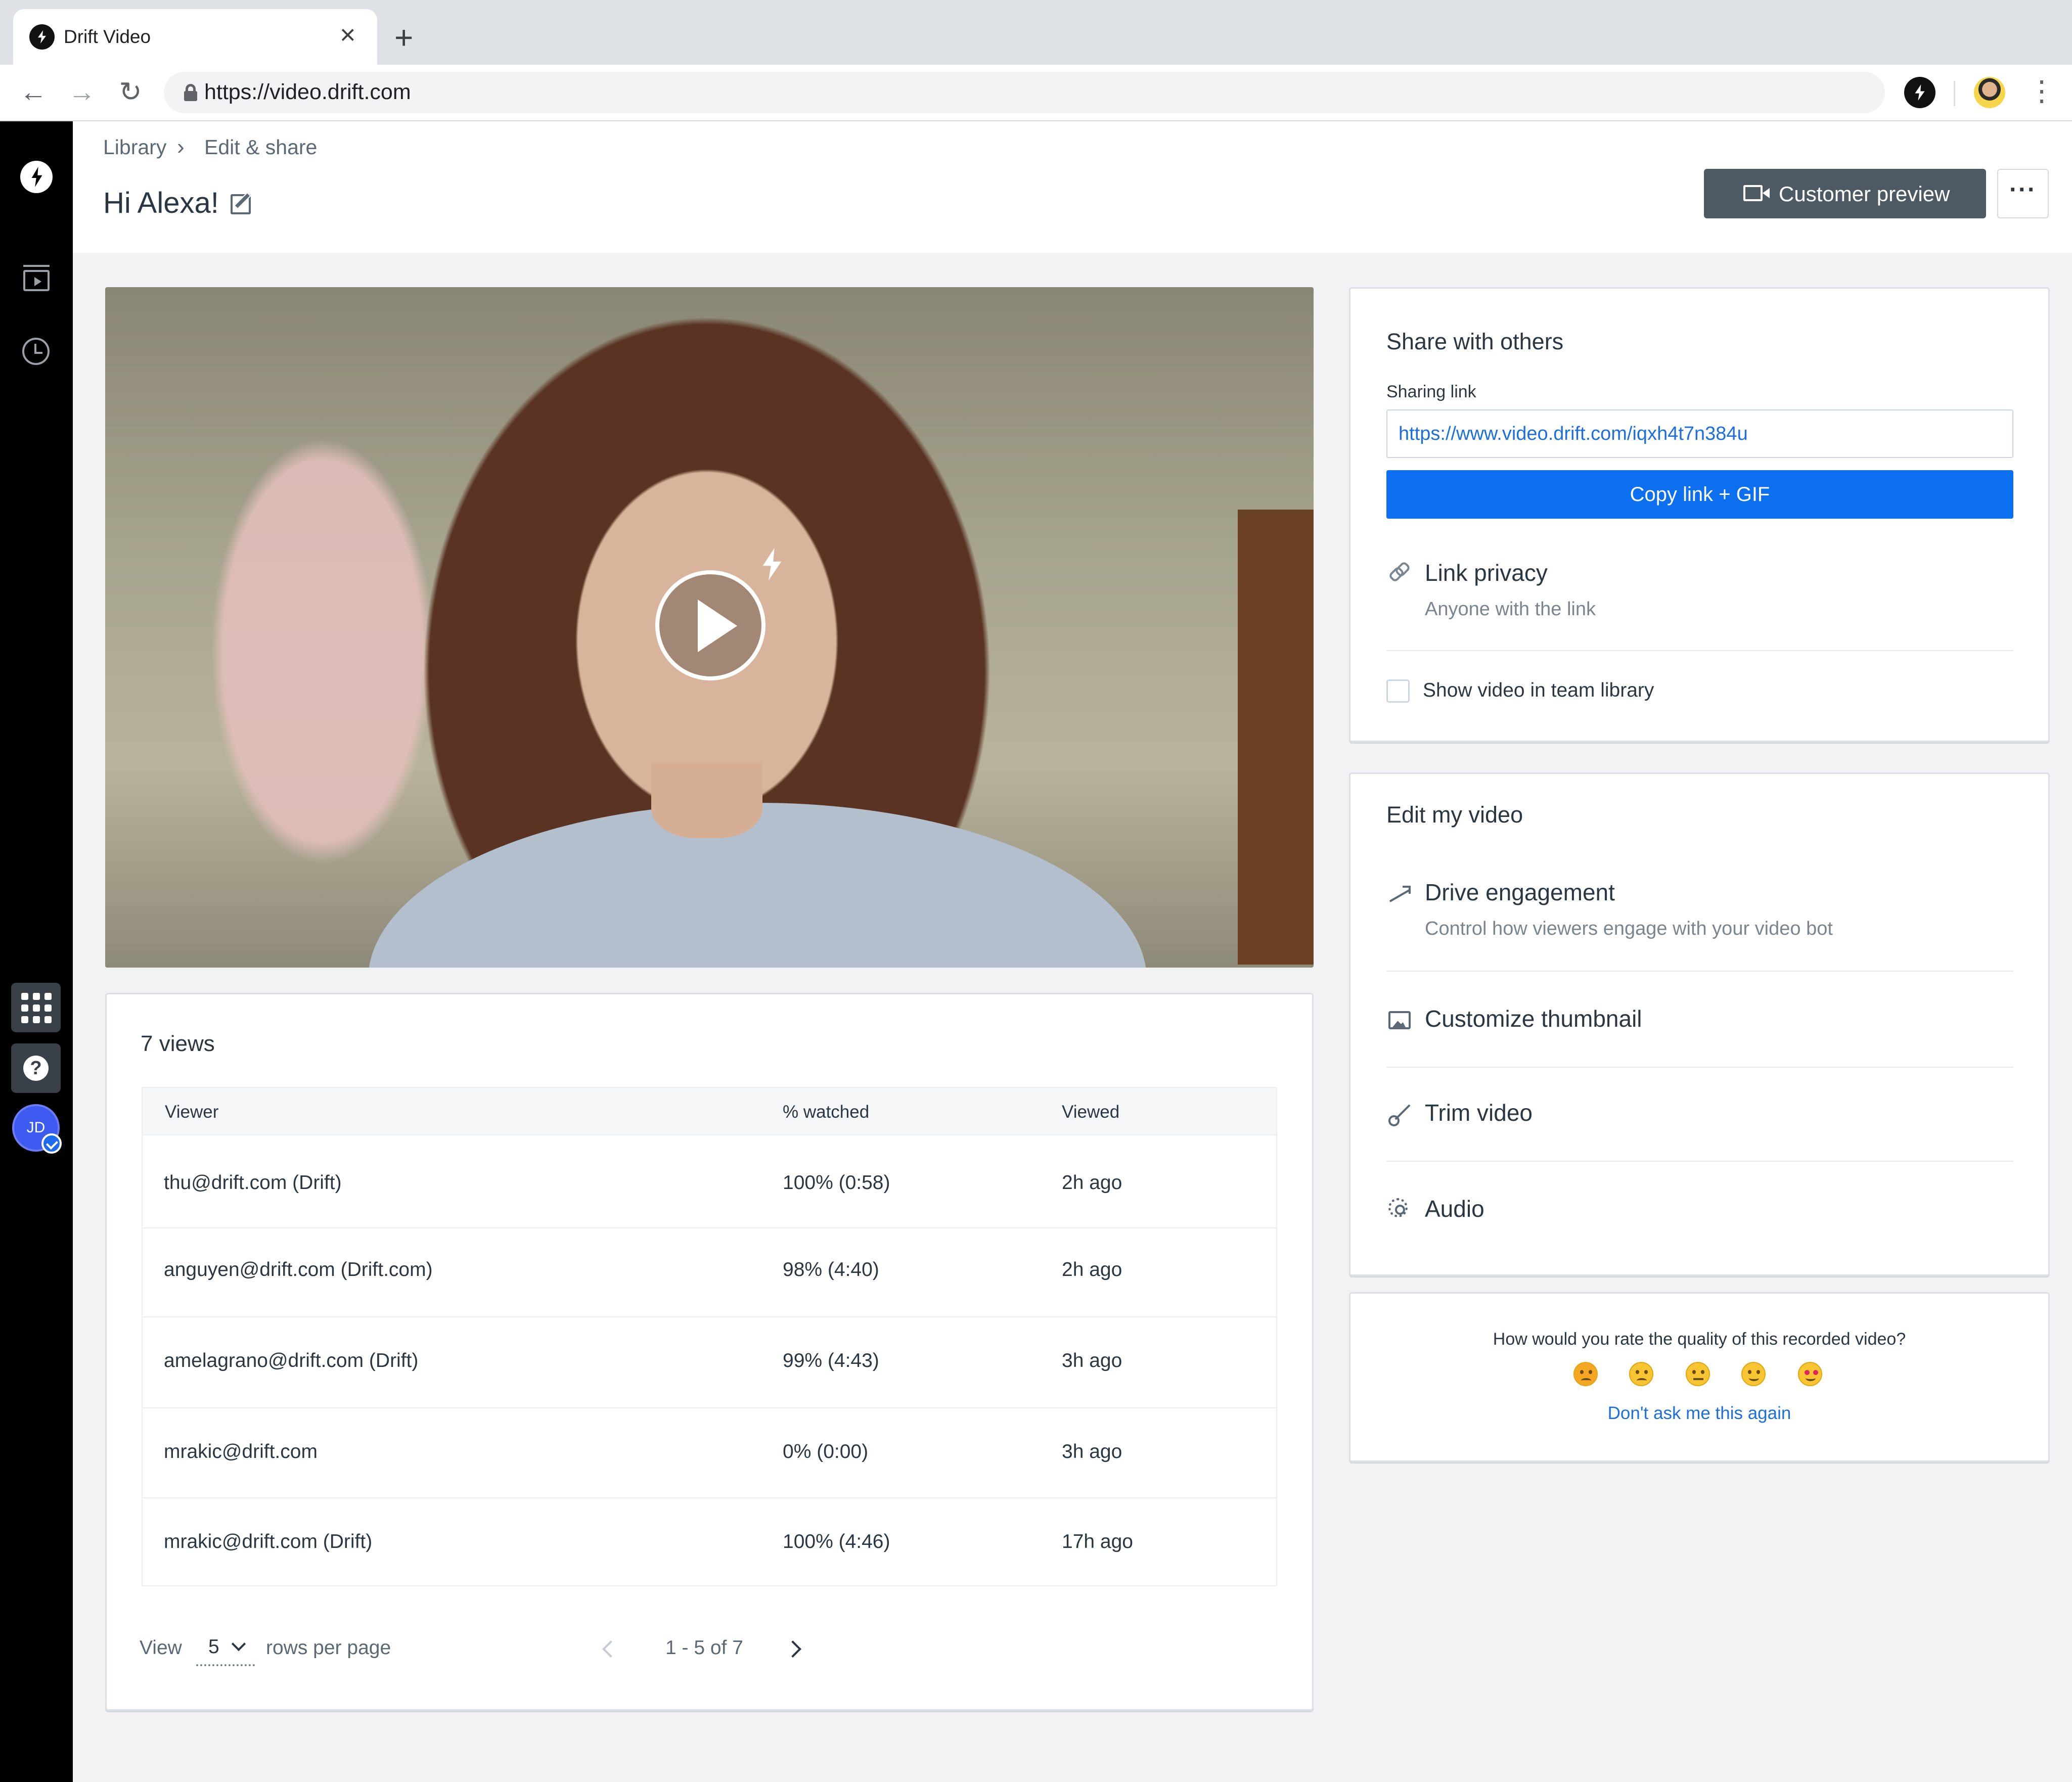 This screenshot has width=2072, height=1782. I want to click on watched-cell: 100% (4:46), so click(836, 1541).